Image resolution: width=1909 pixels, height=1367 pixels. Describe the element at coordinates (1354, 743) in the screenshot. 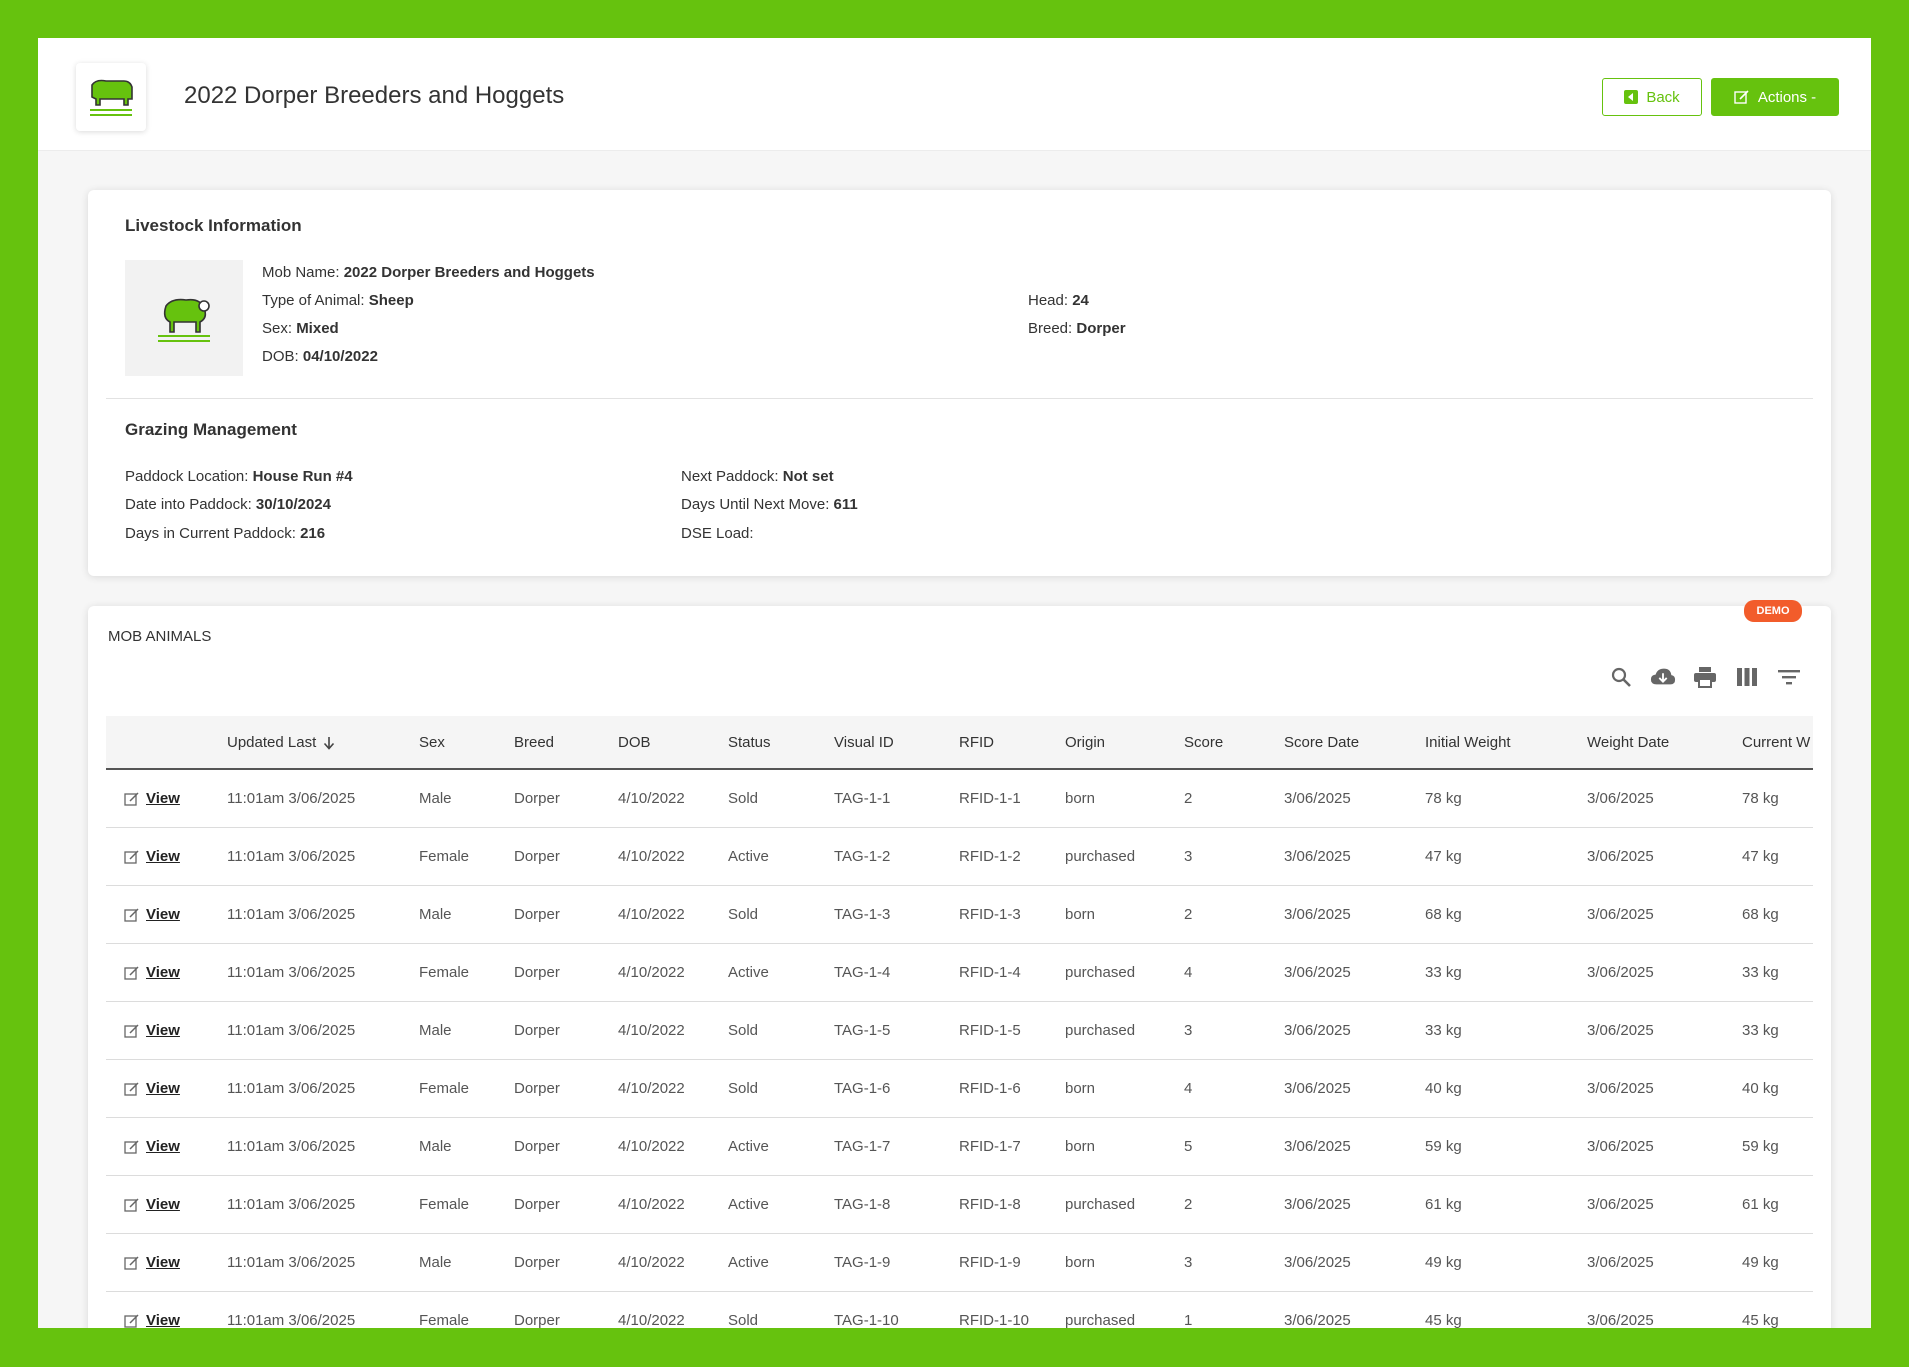

I see `column-header: Score Date` at that location.